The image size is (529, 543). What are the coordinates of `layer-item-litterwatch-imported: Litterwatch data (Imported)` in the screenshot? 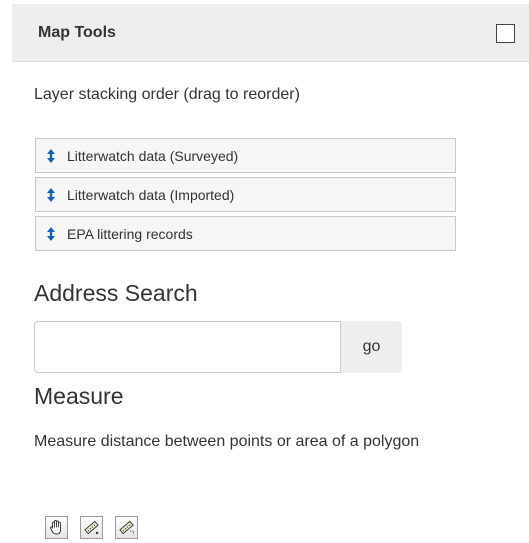 It's located at (245, 194).